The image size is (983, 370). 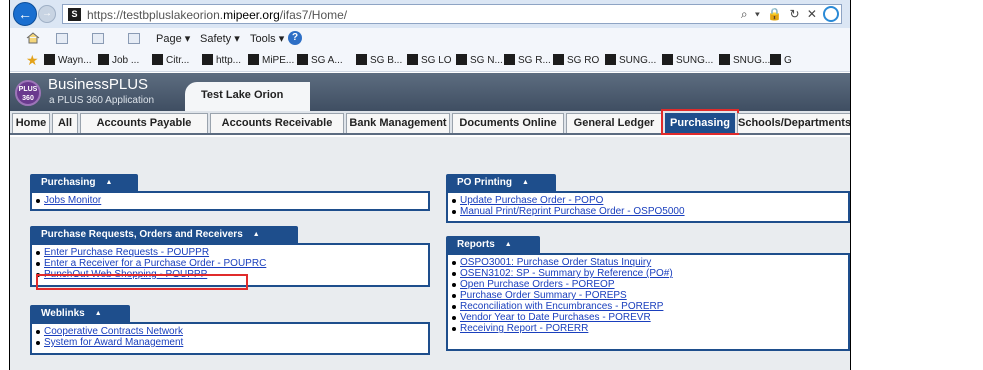 What do you see at coordinates (25, 14) in the screenshot?
I see `back-arrow-icon: ←` at bounding box center [25, 14].